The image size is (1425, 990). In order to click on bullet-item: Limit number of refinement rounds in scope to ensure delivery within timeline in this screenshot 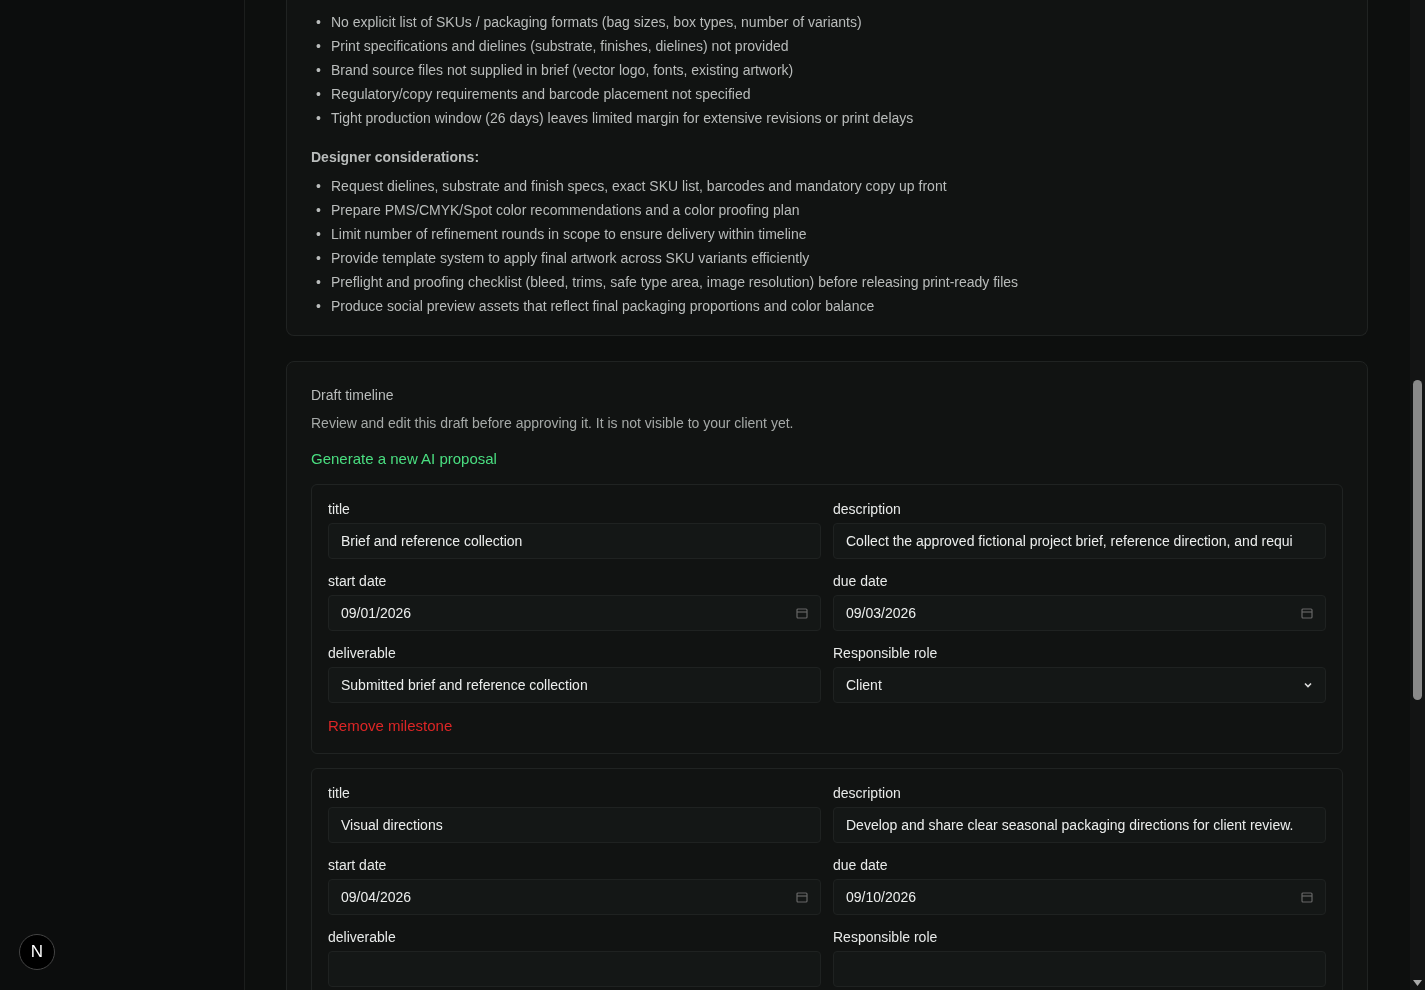, I will do `click(569, 234)`.